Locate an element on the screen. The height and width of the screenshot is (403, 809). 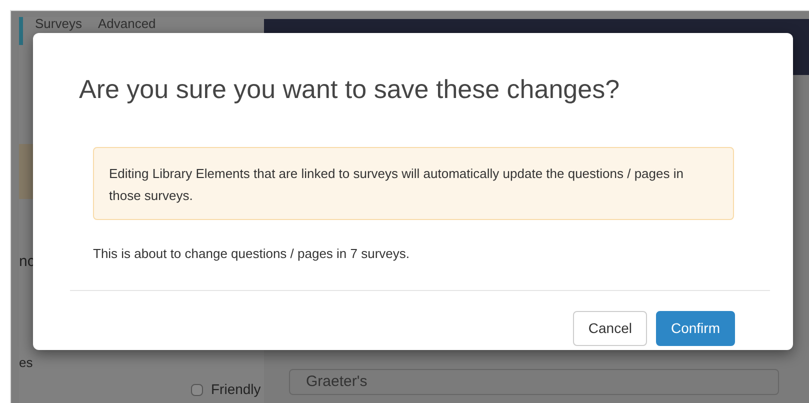
dialog-message: This is about to change questions / pages in 7 surveys. is located at coordinates (252, 254).